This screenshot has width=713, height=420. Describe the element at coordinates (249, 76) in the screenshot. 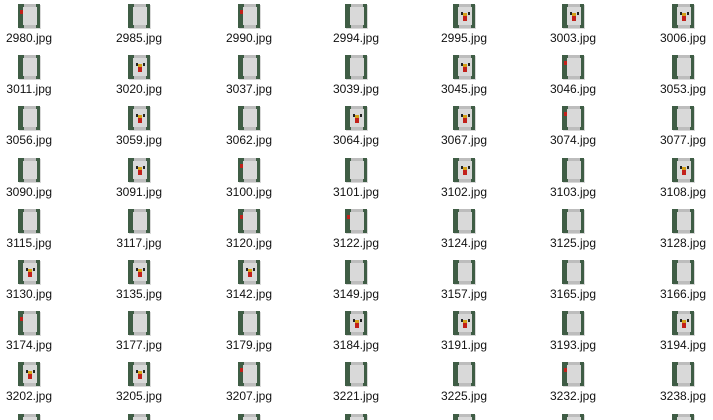

I see `file-item: 3037.jpg` at that location.